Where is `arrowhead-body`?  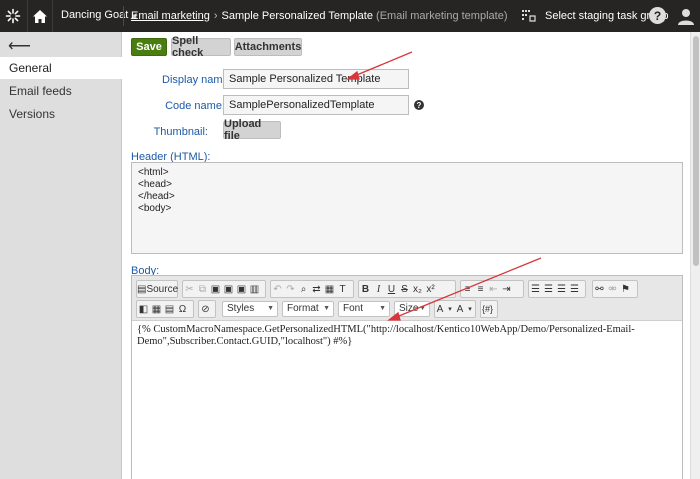 arrowhead-body is located at coordinates (394, 316).